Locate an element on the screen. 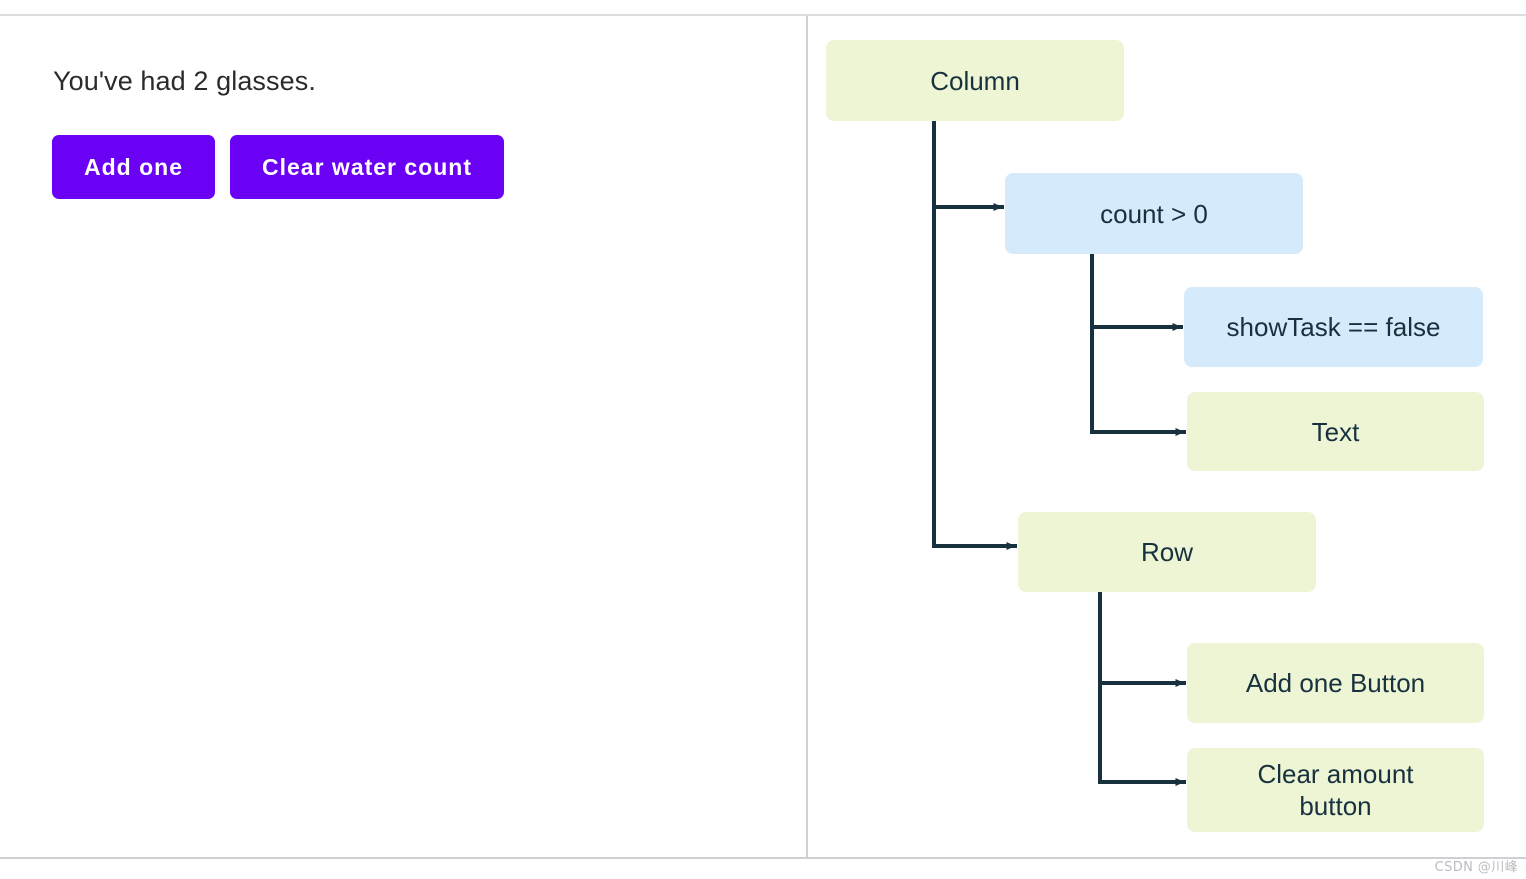 The width and height of the screenshot is (1526, 879). clear-water-count-button: Clear water count is located at coordinates (367, 167).